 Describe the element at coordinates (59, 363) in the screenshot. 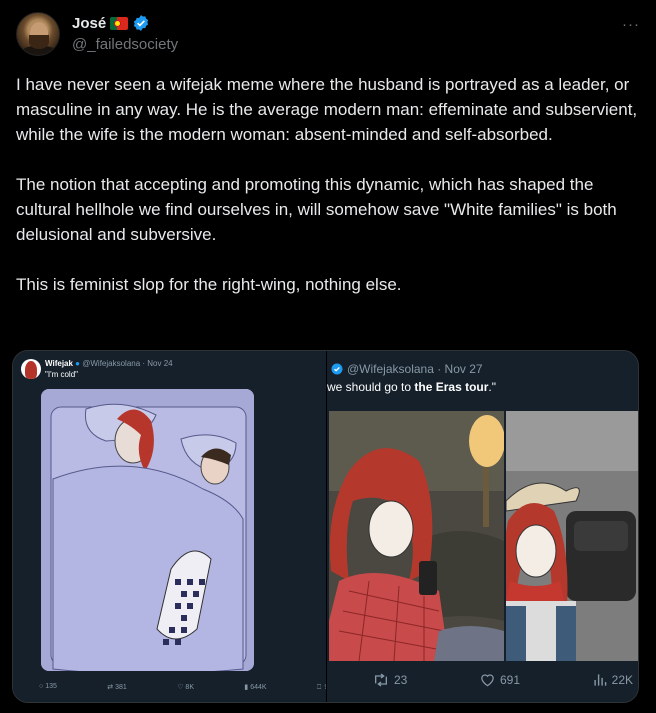

I see `embedded-name: Wifejak` at that location.